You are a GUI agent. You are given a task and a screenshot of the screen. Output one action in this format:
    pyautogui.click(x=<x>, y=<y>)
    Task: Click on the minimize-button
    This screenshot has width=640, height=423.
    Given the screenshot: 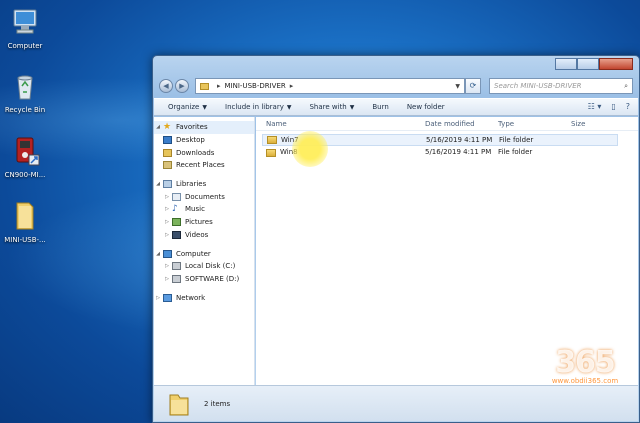 What is the action you would take?
    pyautogui.click(x=566, y=64)
    